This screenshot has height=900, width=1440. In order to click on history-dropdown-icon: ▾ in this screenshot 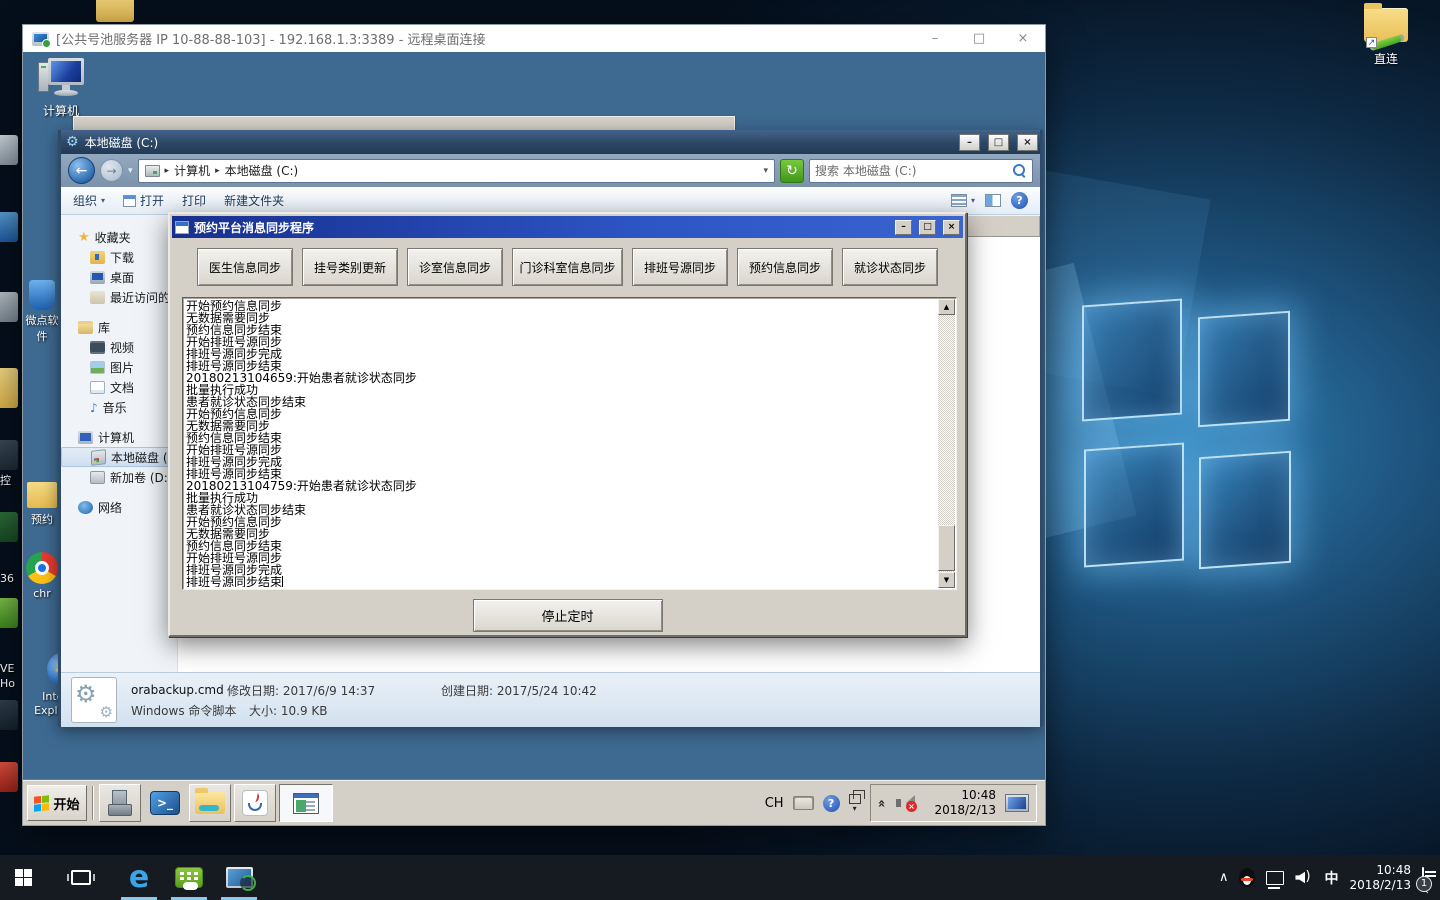, I will do `click(130, 171)`.